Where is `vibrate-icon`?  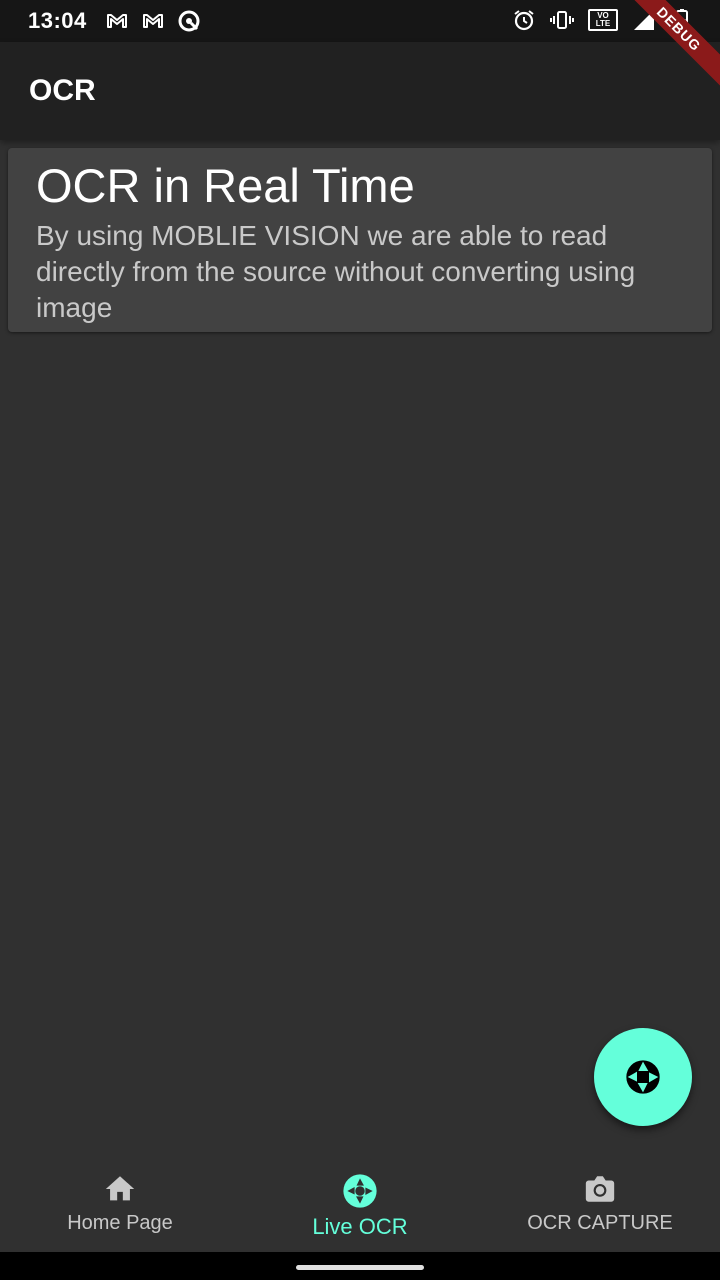
vibrate-icon is located at coordinates (562, 20).